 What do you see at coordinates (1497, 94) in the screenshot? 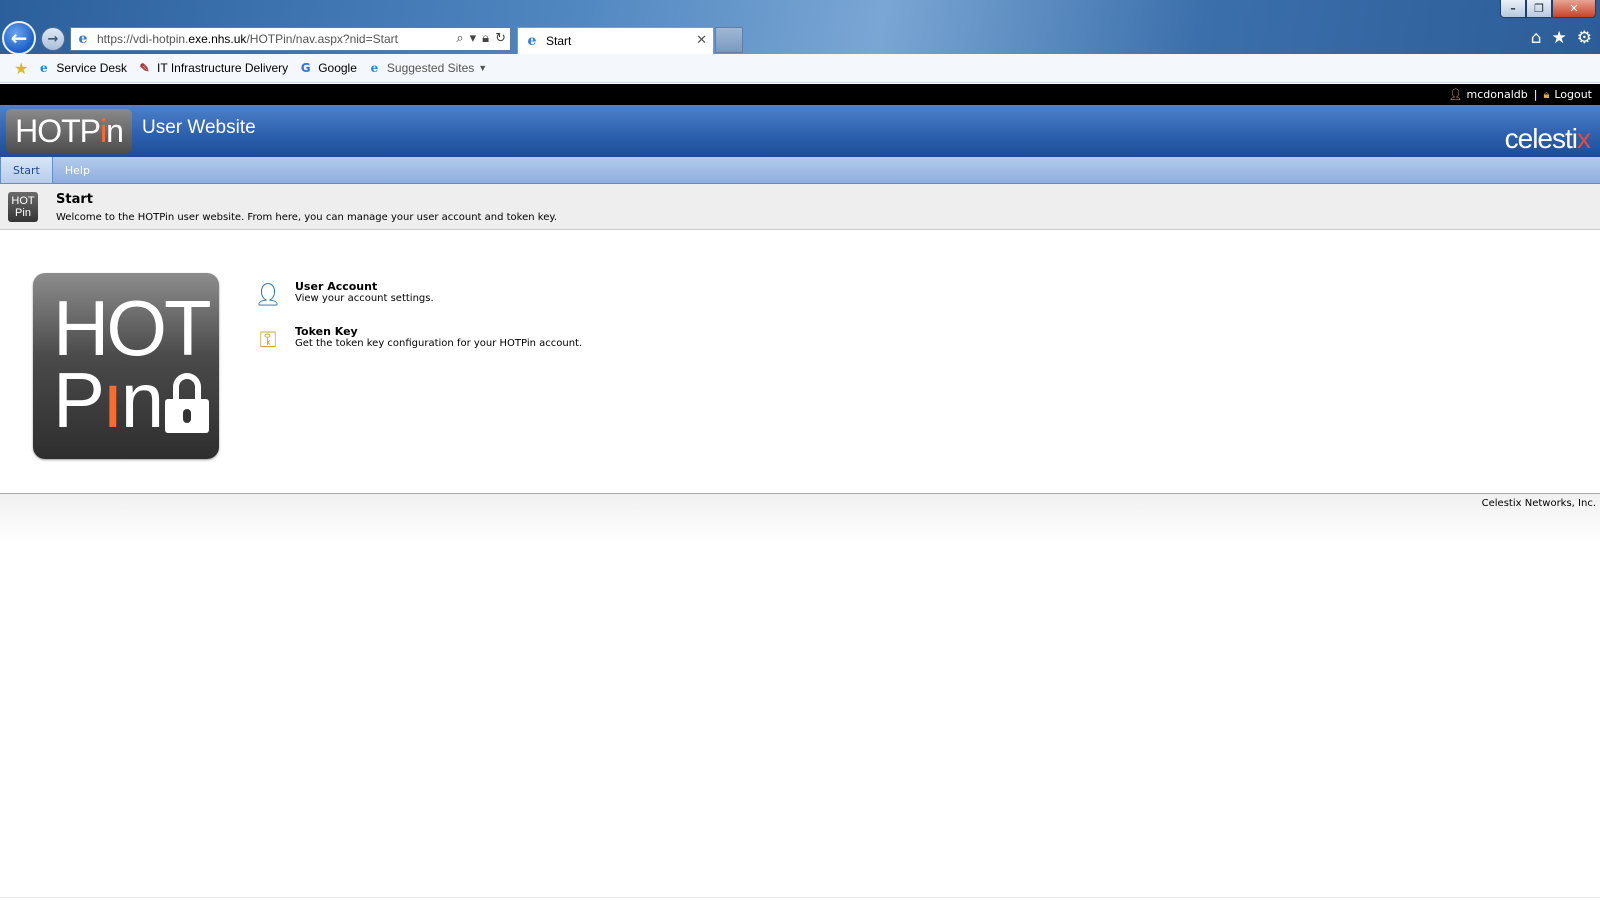
I see `username-link: mcdonaldb` at bounding box center [1497, 94].